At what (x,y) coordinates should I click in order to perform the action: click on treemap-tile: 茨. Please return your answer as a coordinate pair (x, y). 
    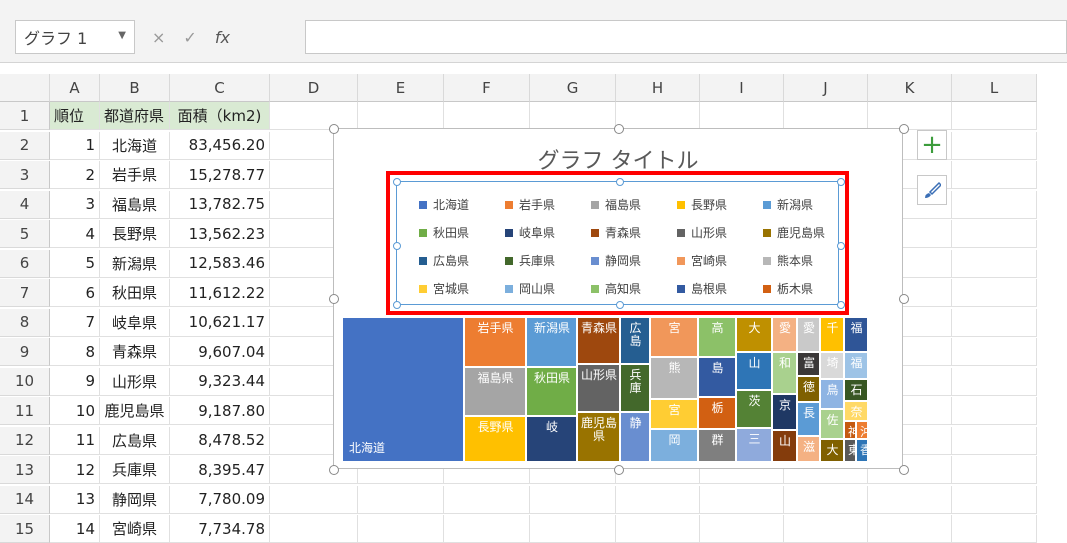
    Looking at the image, I should click on (754, 409).